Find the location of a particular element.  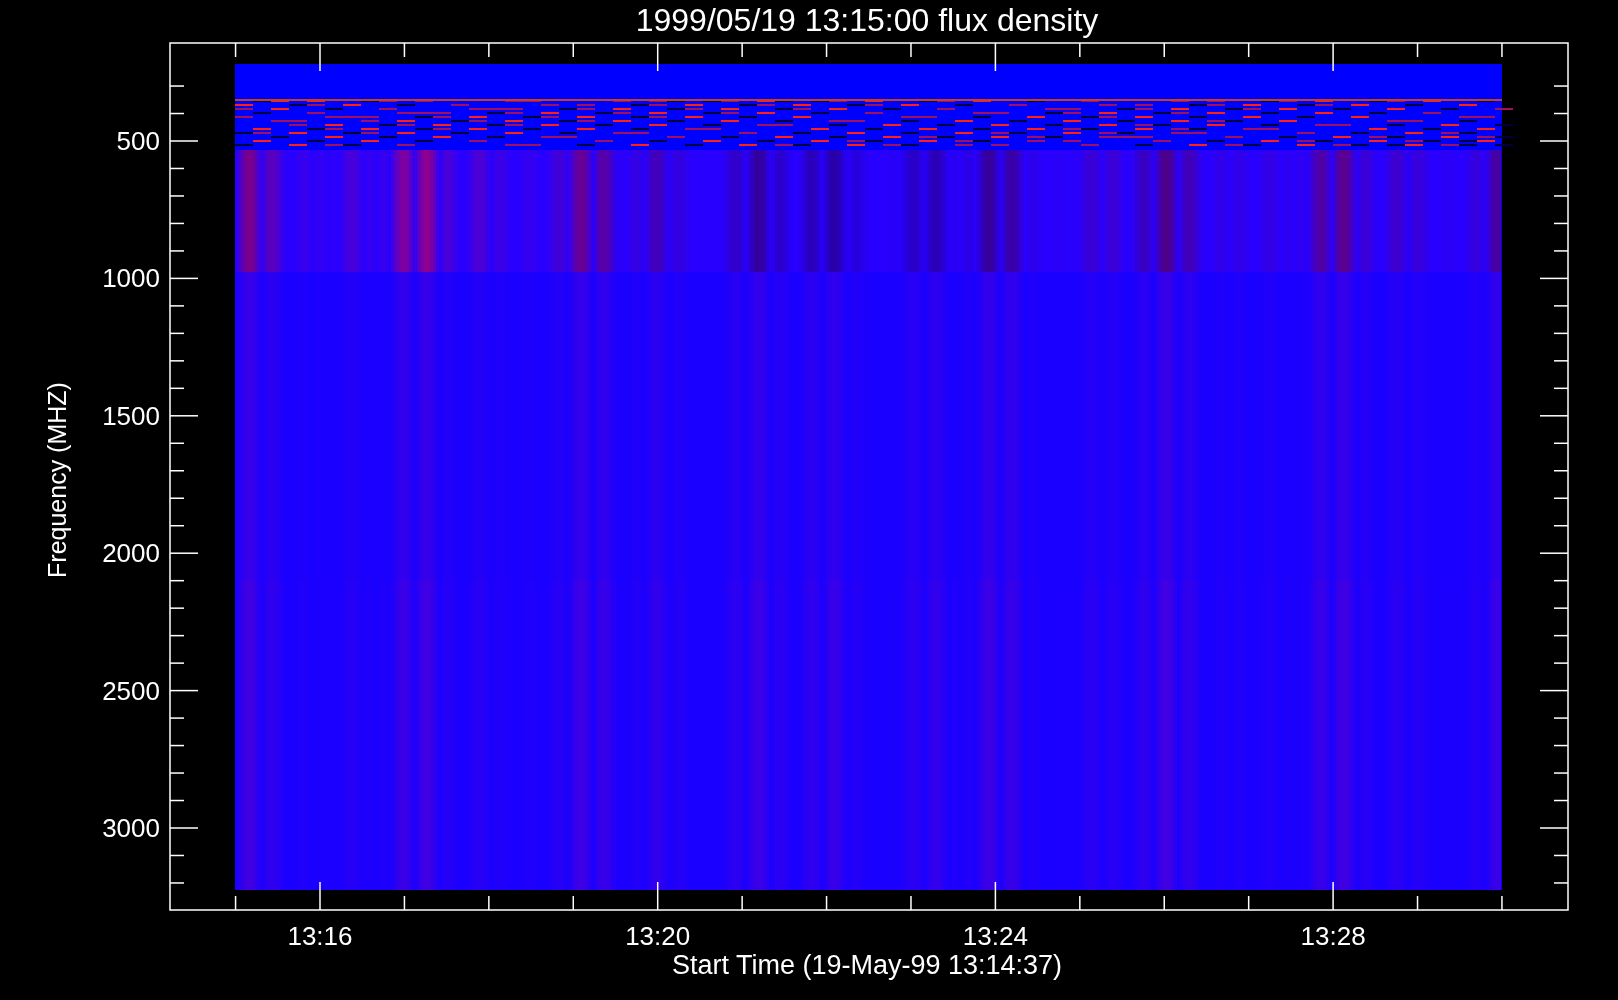

x-tick-label: 13:28 is located at coordinates (1333, 936).